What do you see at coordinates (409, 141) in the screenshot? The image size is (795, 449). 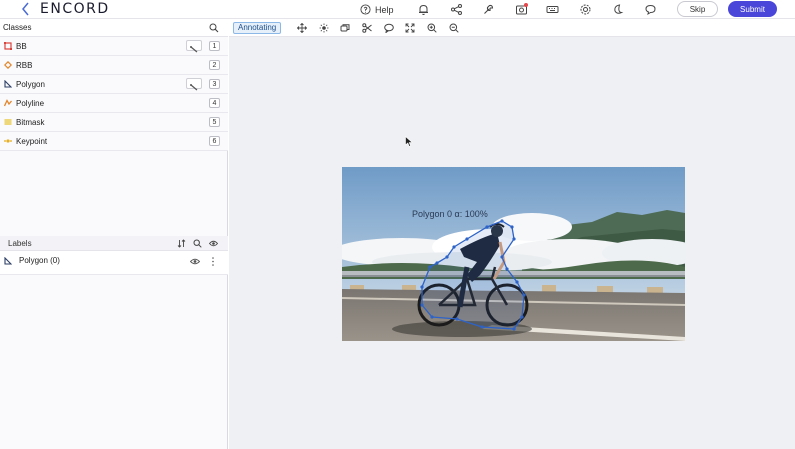 I see `mouse-cursor-icon` at bounding box center [409, 141].